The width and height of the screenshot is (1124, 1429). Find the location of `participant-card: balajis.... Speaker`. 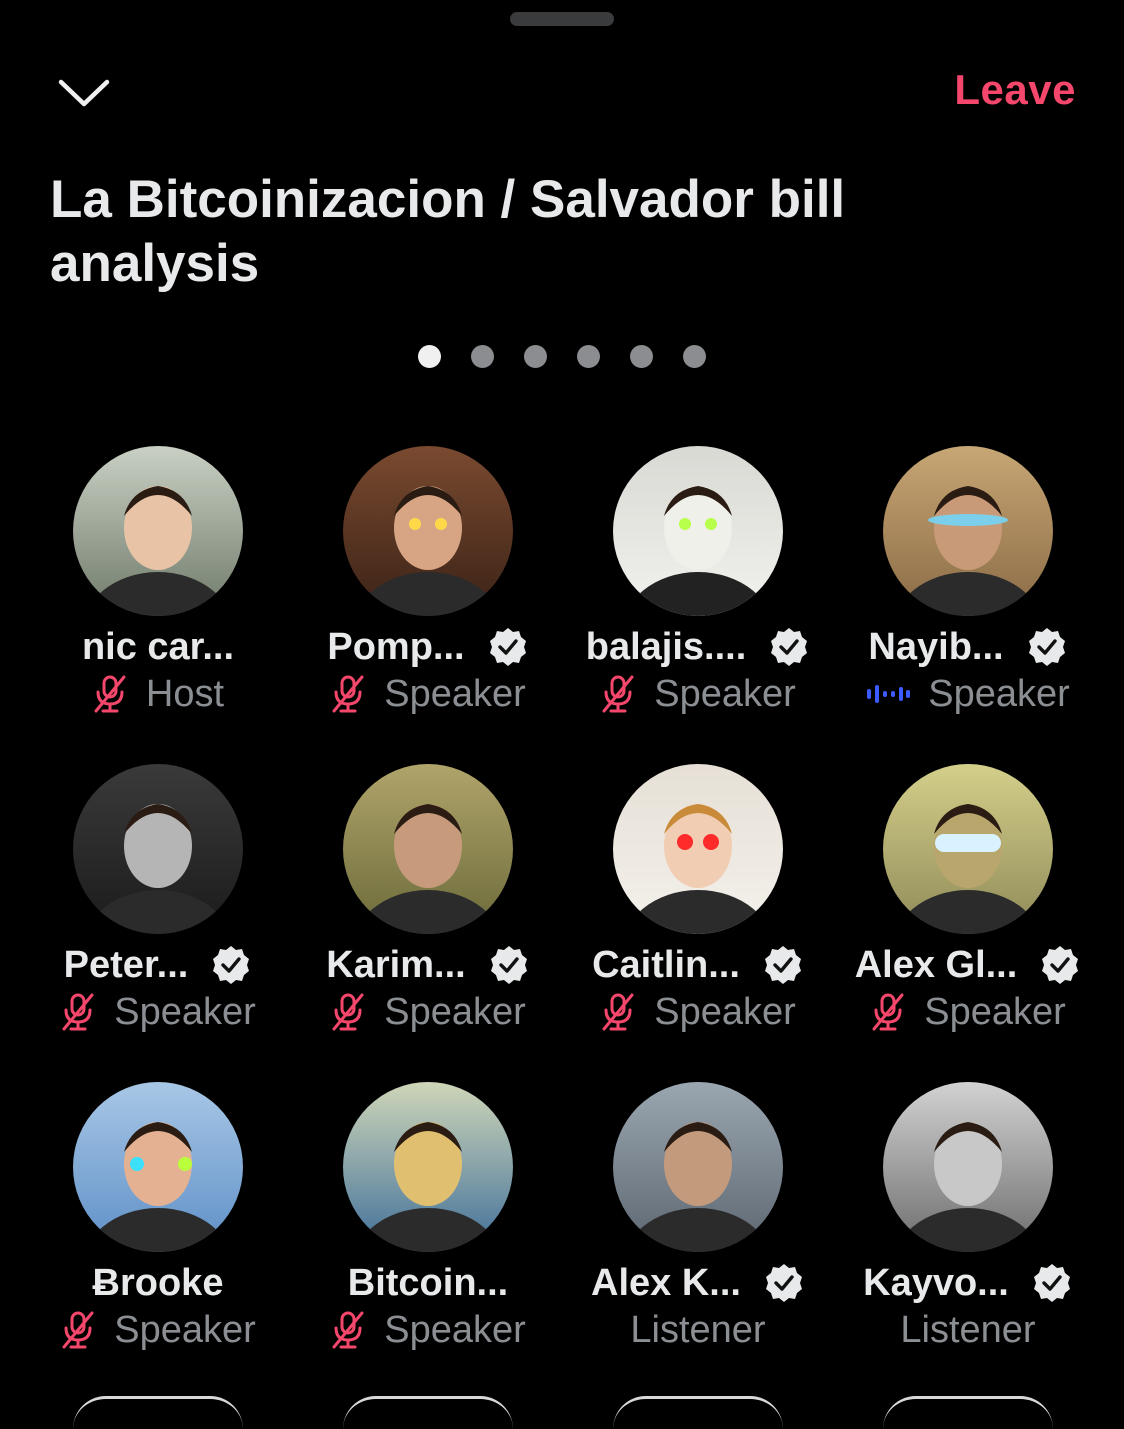

participant-card: balajis.... Speaker is located at coordinates (698, 605).